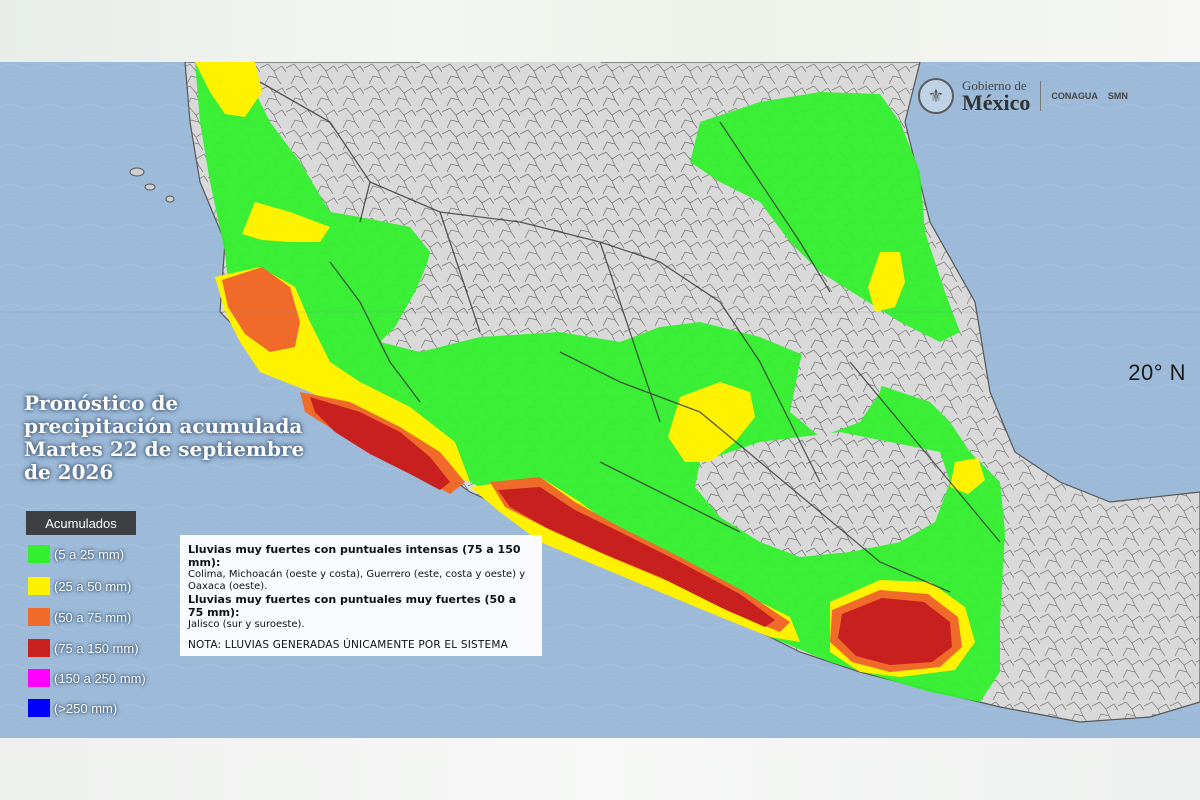 This screenshot has width=1200, height=800. I want to click on national-seal-icon: ⚜, so click(936, 96).